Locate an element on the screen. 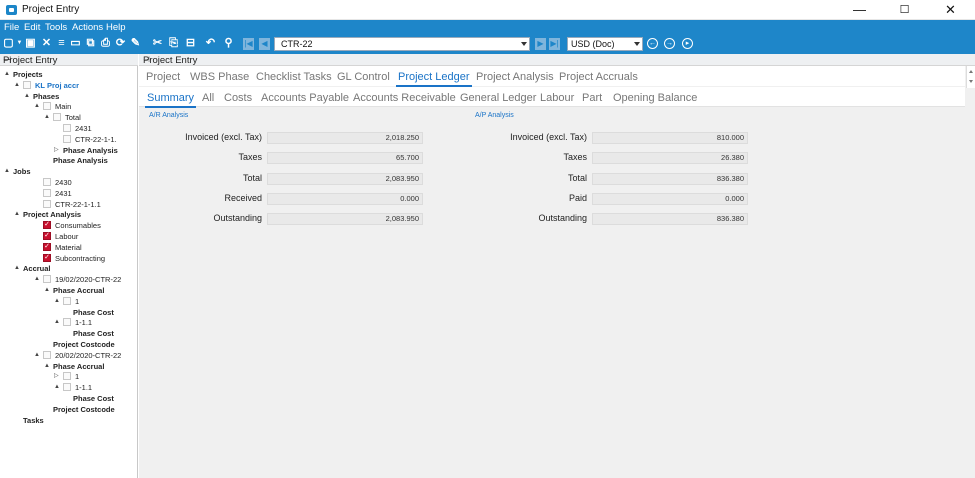  first-record-icon: |◀ is located at coordinates (248, 44).